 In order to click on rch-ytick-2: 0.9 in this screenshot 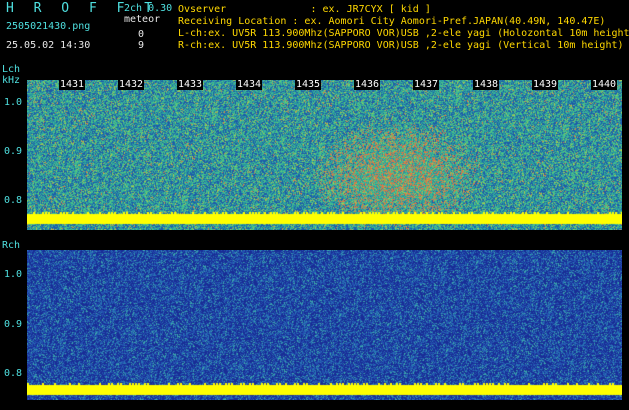, I will do `click(13, 324)`.